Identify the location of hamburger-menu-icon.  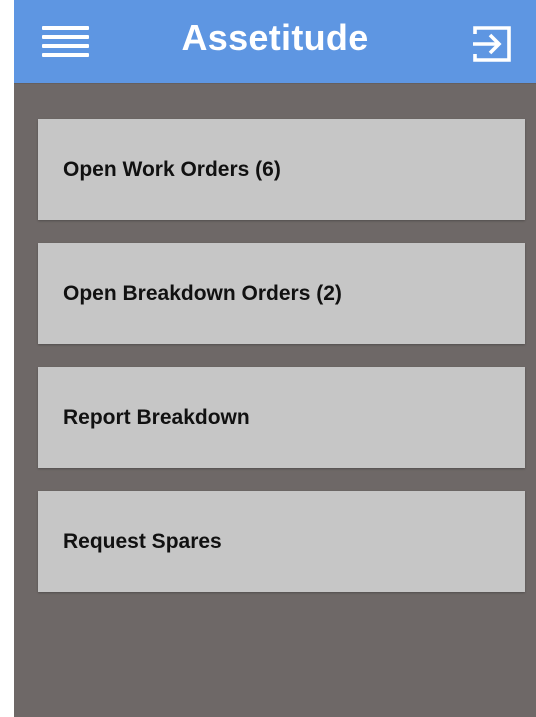
(66, 43).